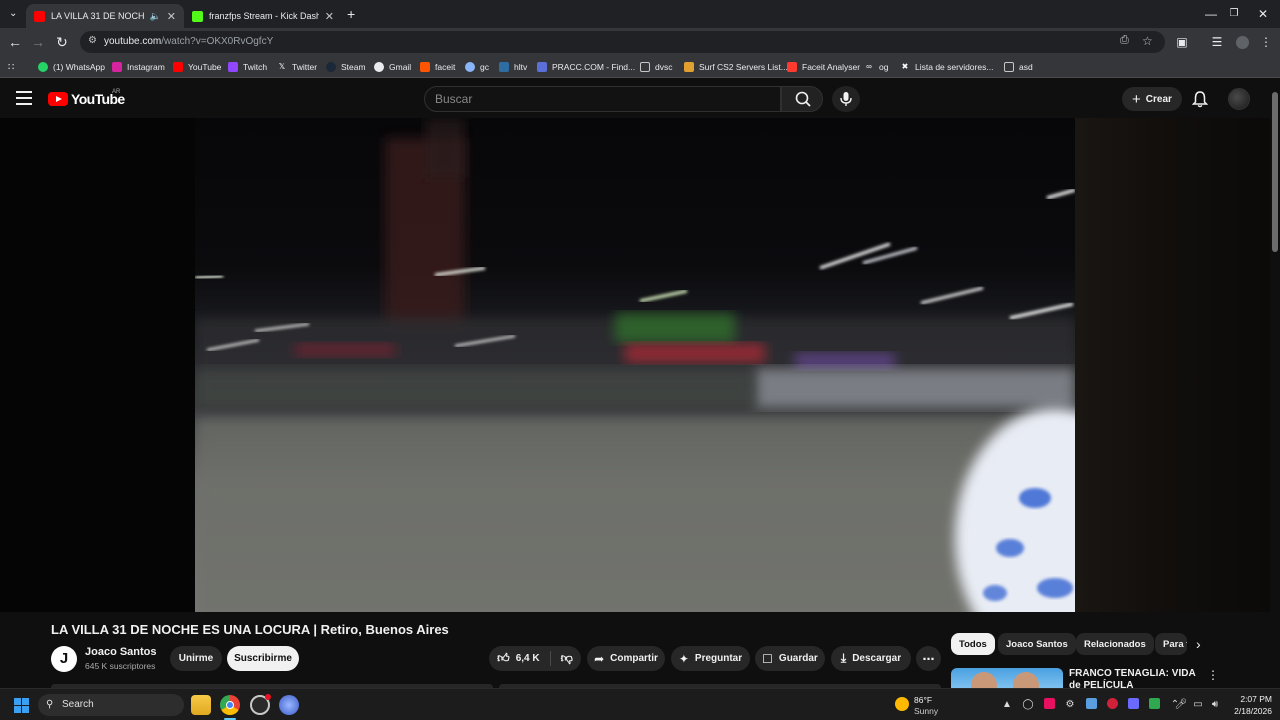  What do you see at coordinates (197, 67) in the screenshot?
I see `bookmark-youtube: YouTube` at bounding box center [197, 67].